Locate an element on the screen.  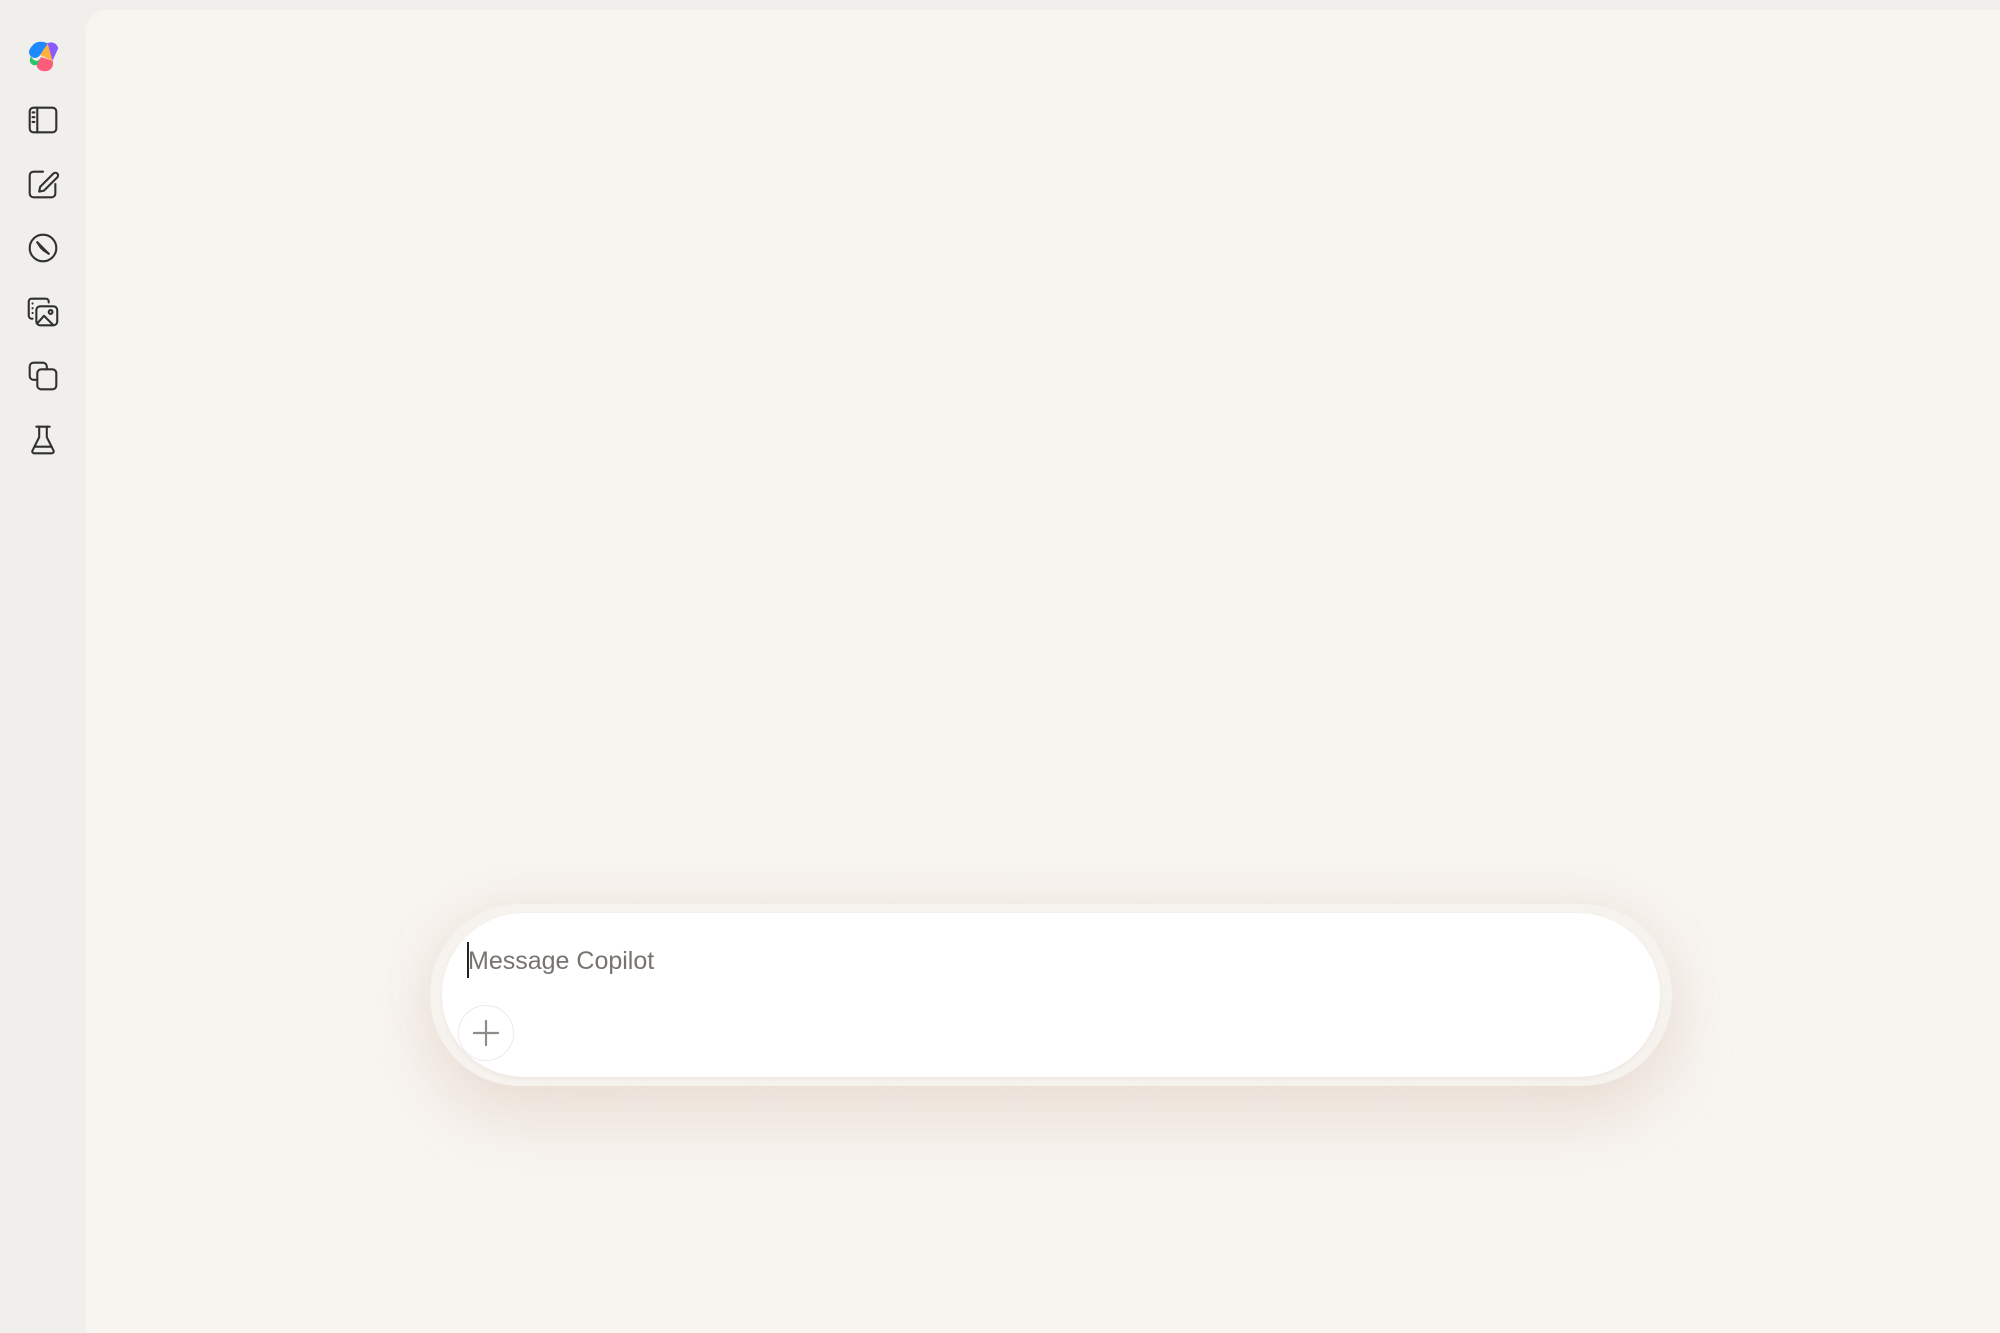
text-caret is located at coordinates (468, 960).